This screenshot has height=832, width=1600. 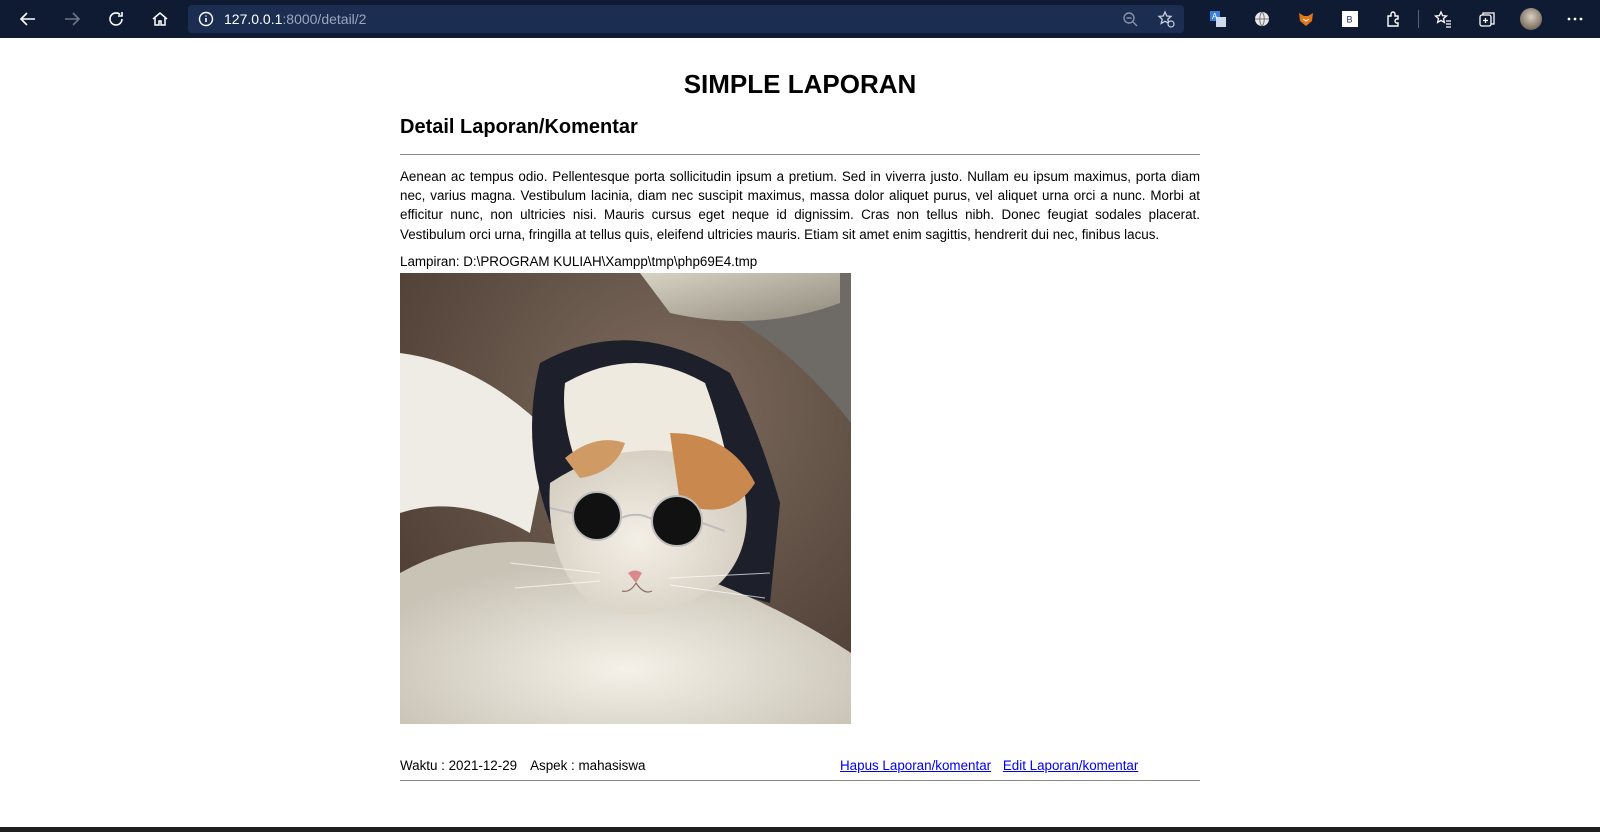 I want to click on collections-icon, so click(x=1487, y=19).